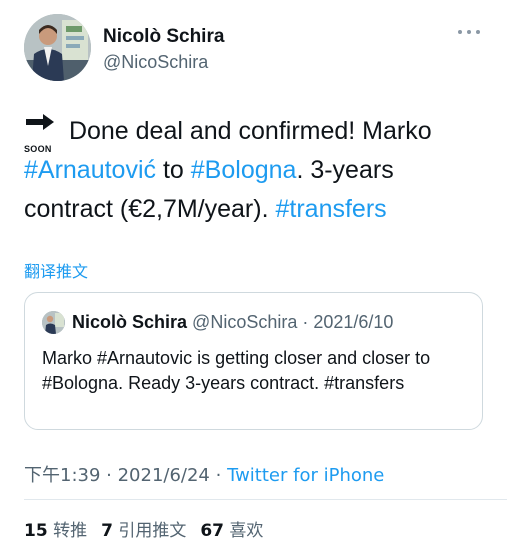  Describe the element at coordinates (130, 322) in the screenshot. I see `quoted-author-name: Nicolò Schira` at that location.